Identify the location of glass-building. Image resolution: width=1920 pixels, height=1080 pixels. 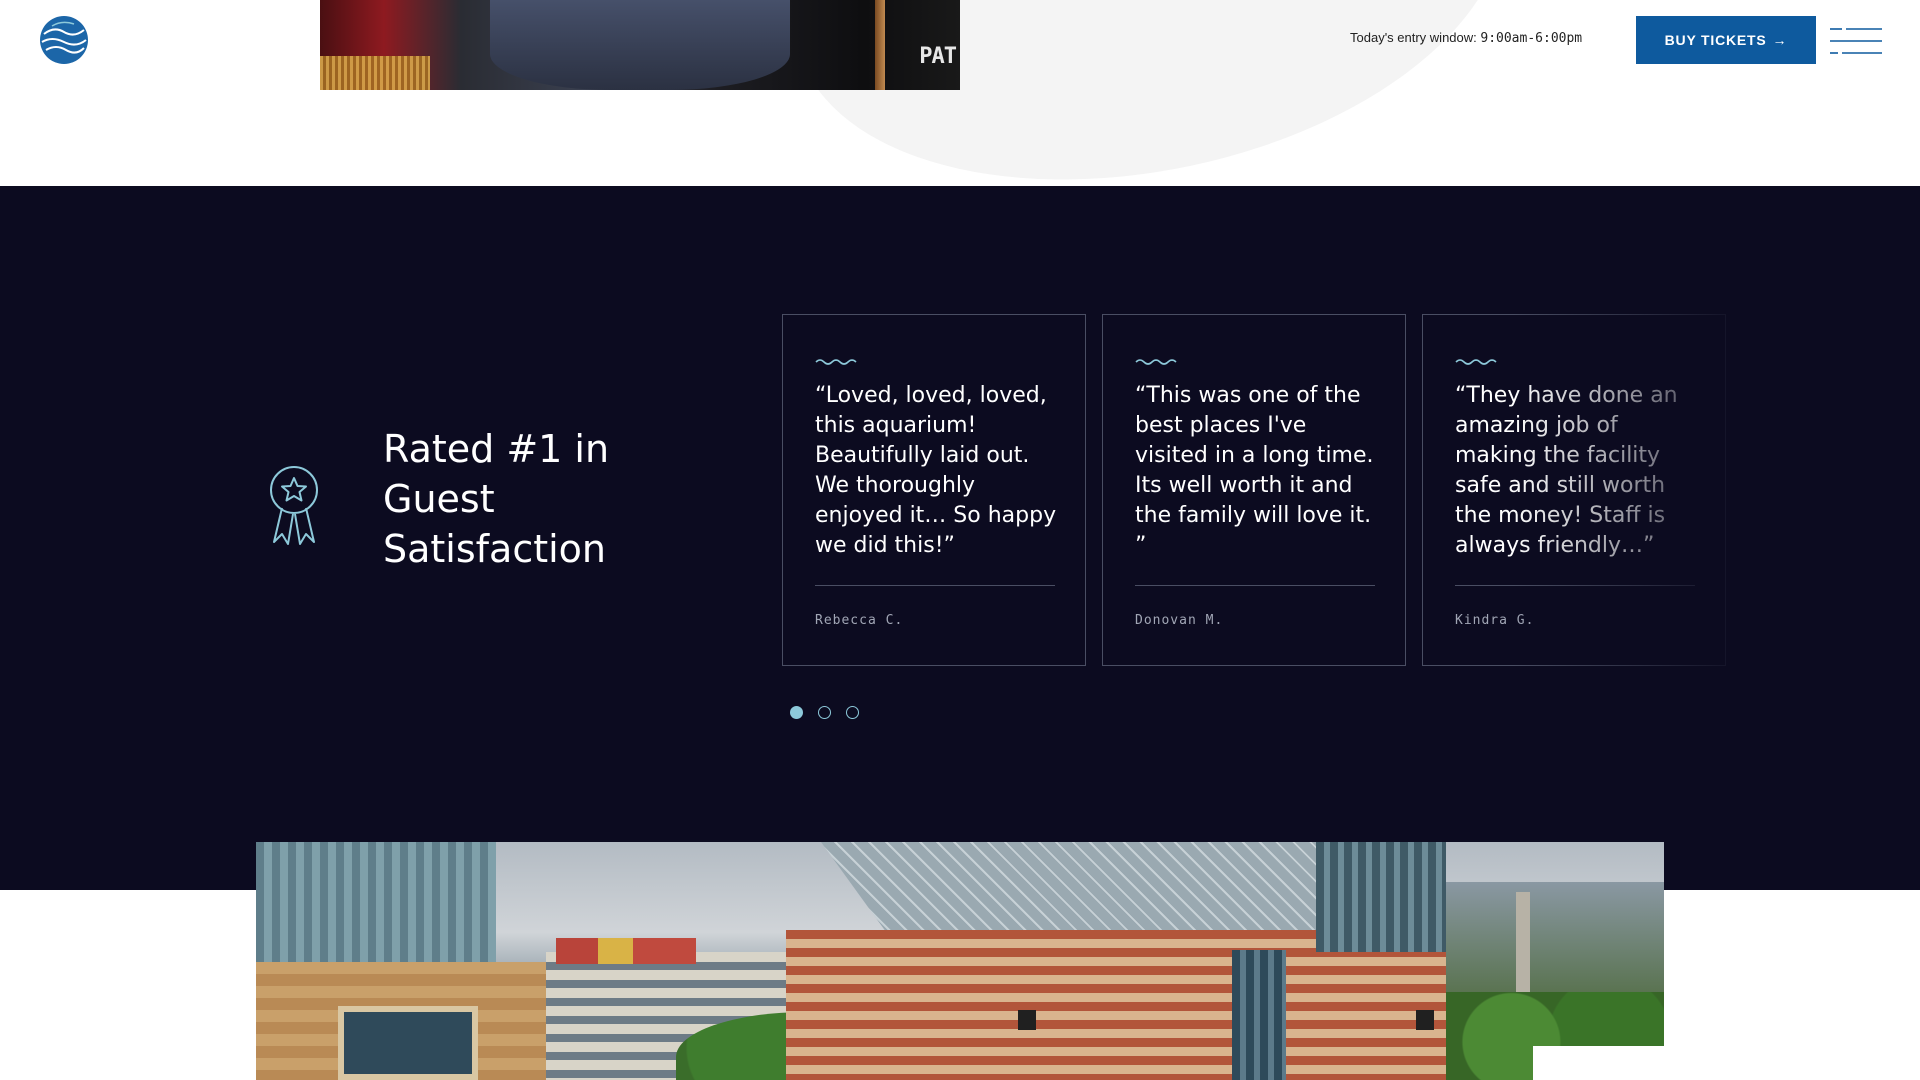
(376, 912).